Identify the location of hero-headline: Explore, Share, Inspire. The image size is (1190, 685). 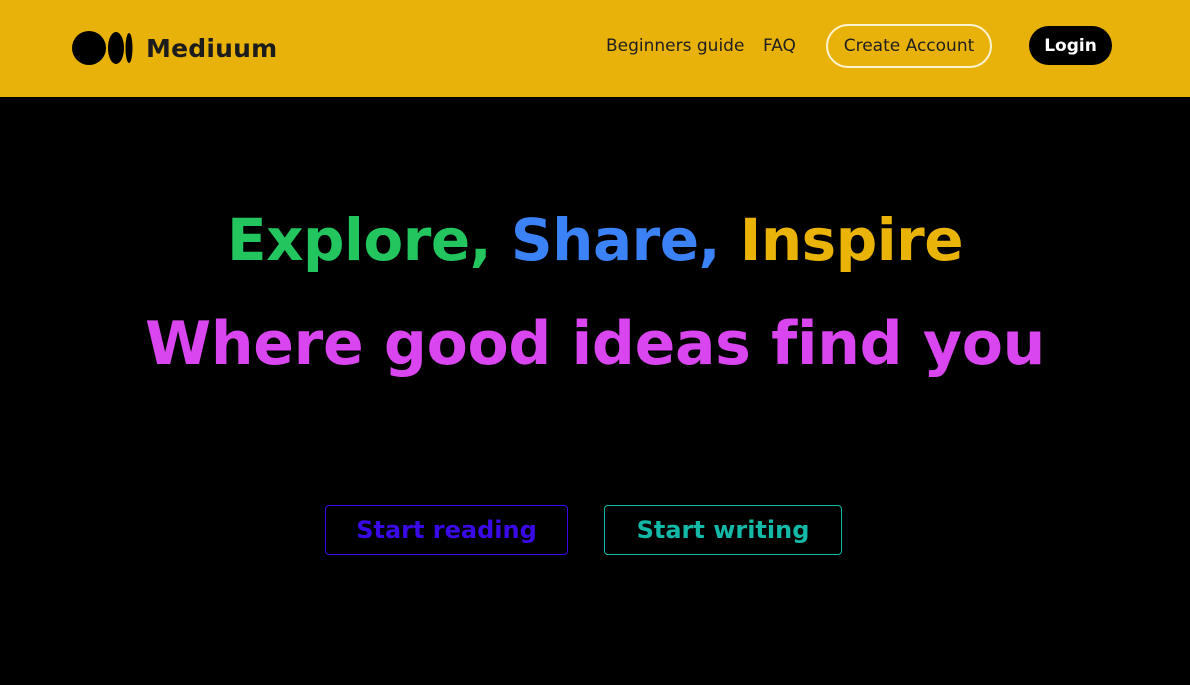
(595, 240).